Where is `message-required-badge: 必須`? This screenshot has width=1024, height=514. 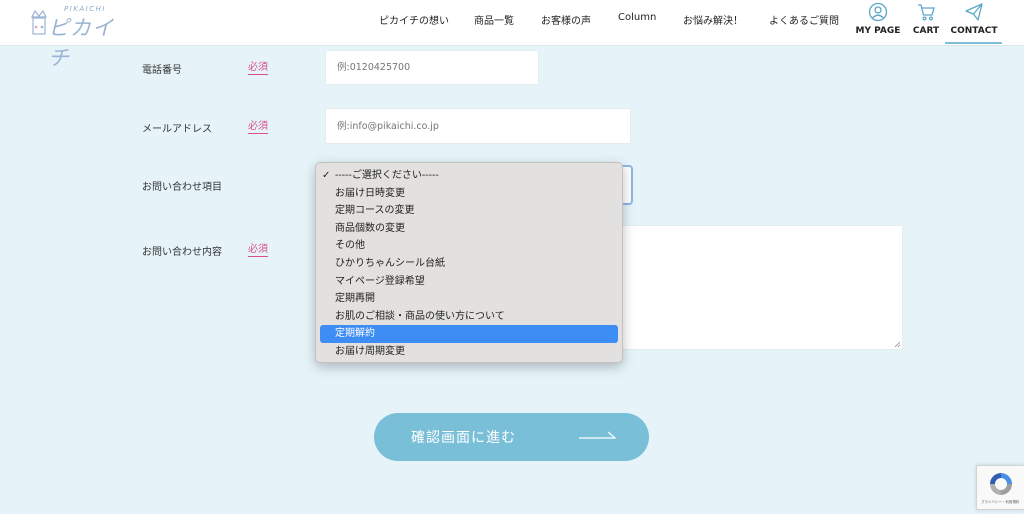 message-required-badge: 必須 is located at coordinates (258, 250).